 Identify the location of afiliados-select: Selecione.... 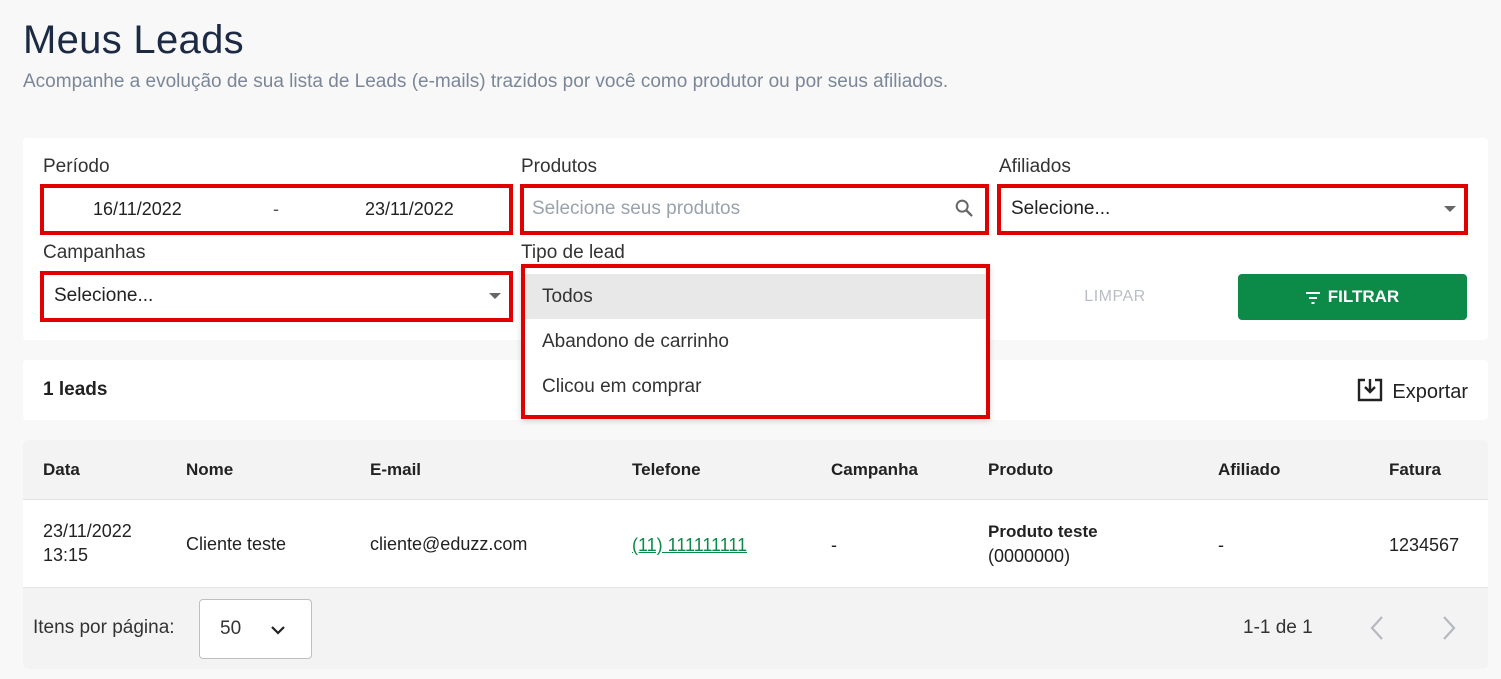
(1232, 209).